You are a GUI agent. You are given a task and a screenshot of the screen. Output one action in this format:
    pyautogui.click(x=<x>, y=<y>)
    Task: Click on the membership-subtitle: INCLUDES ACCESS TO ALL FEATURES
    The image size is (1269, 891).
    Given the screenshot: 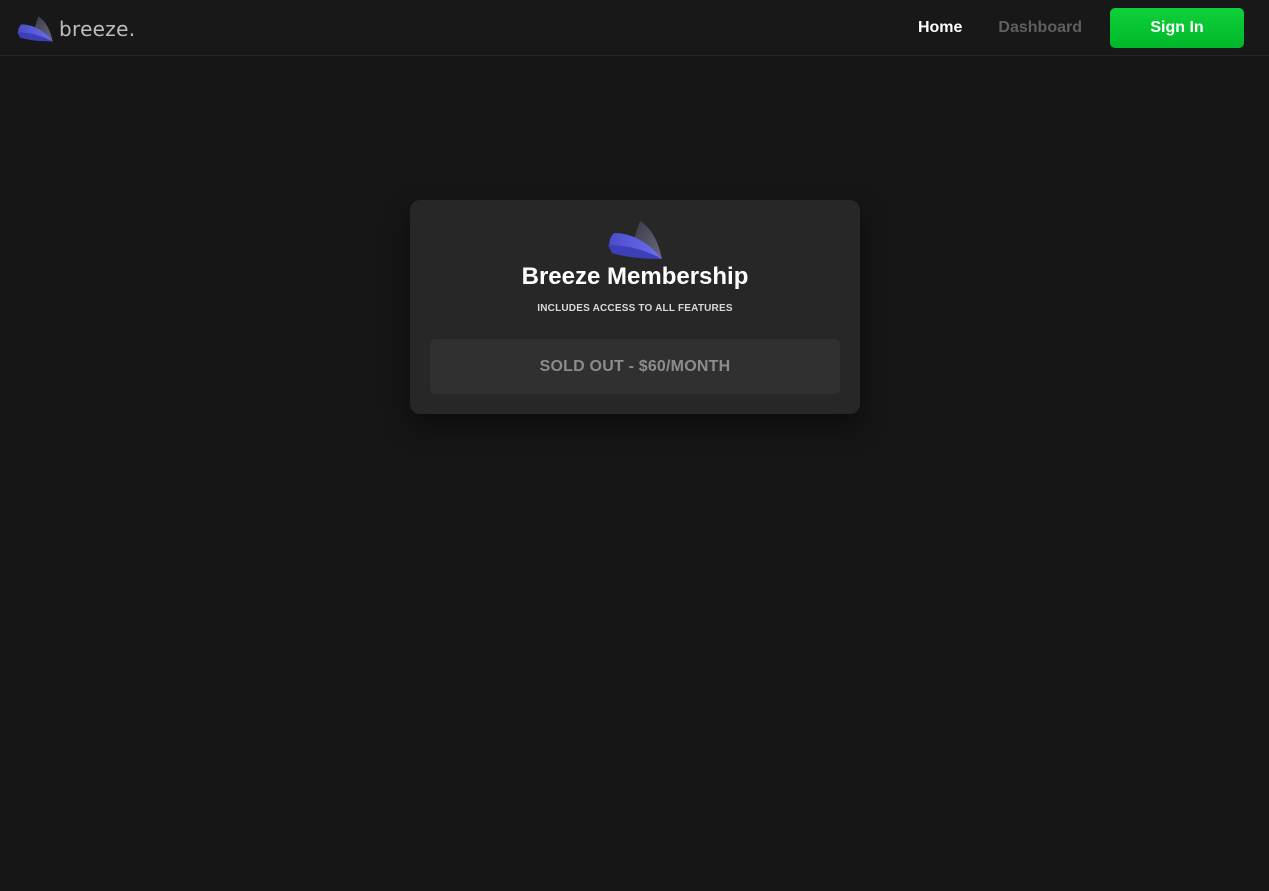 What is the action you would take?
    pyautogui.click(x=635, y=308)
    